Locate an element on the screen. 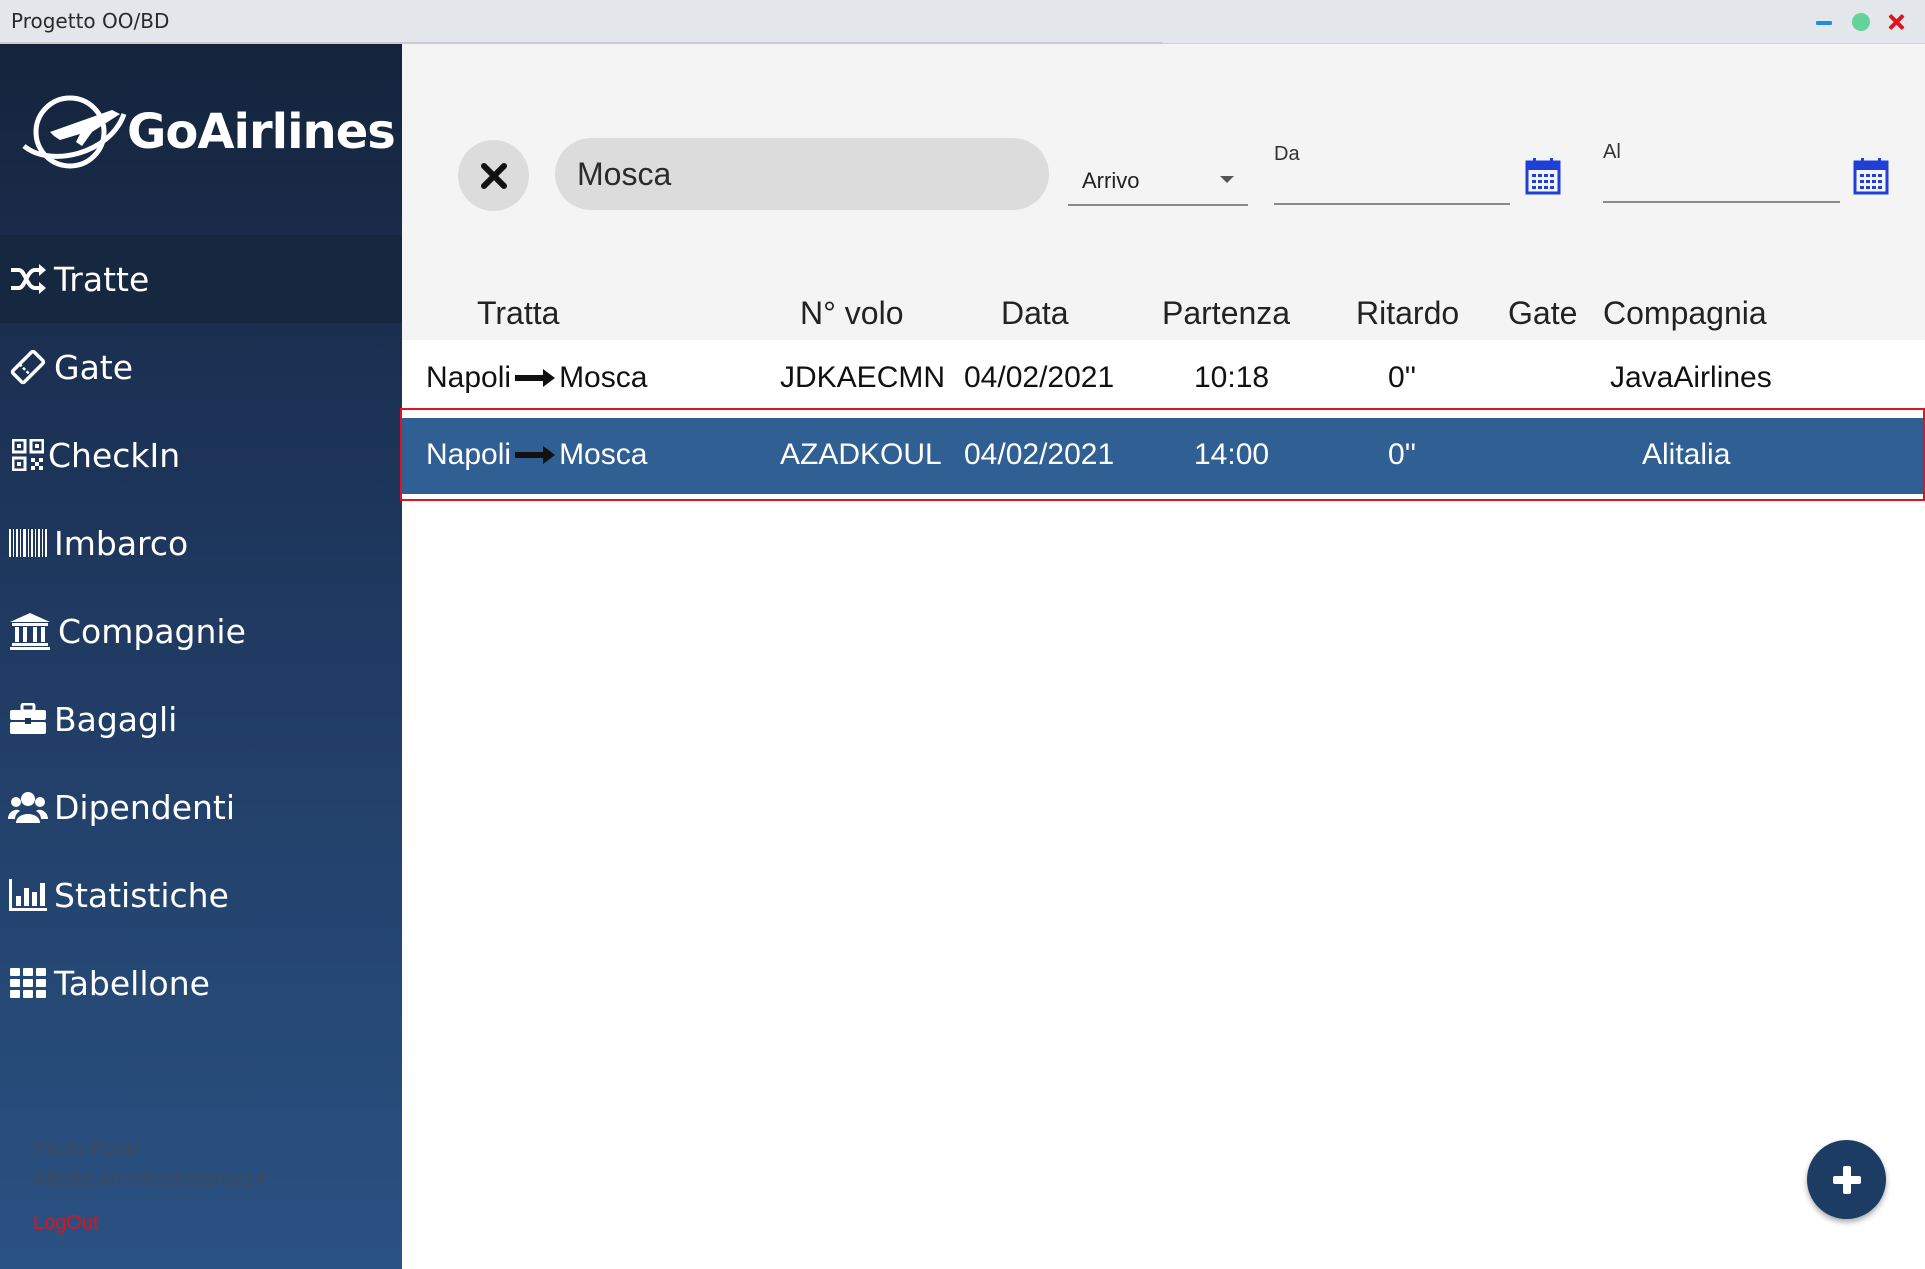  sidebar-item-bagagli: Bagagli is located at coordinates (201, 719).